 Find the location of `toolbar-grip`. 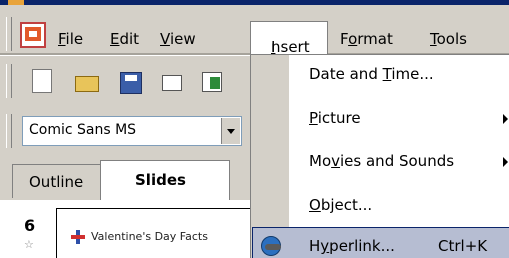

toolbar-grip is located at coordinates (9, 81).